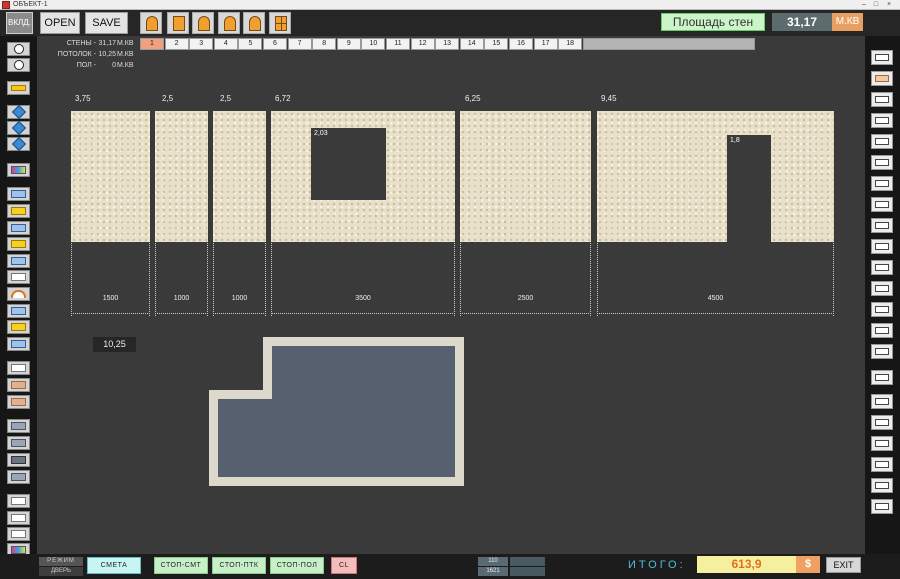 The image size is (900, 579). Describe the element at coordinates (882, 351) in the screenshot. I see `shape-diag-button` at that location.